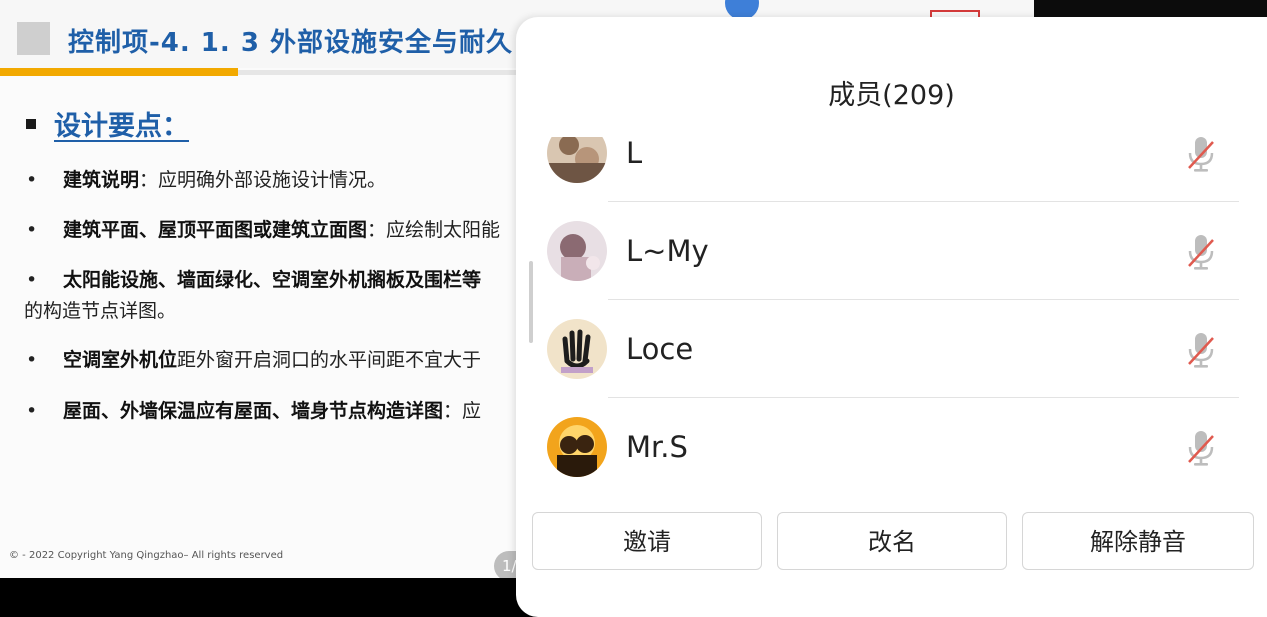  What do you see at coordinates (660, 349) in the screenshot?
I see `member-name: Loce` at bounding box center [660, 349].